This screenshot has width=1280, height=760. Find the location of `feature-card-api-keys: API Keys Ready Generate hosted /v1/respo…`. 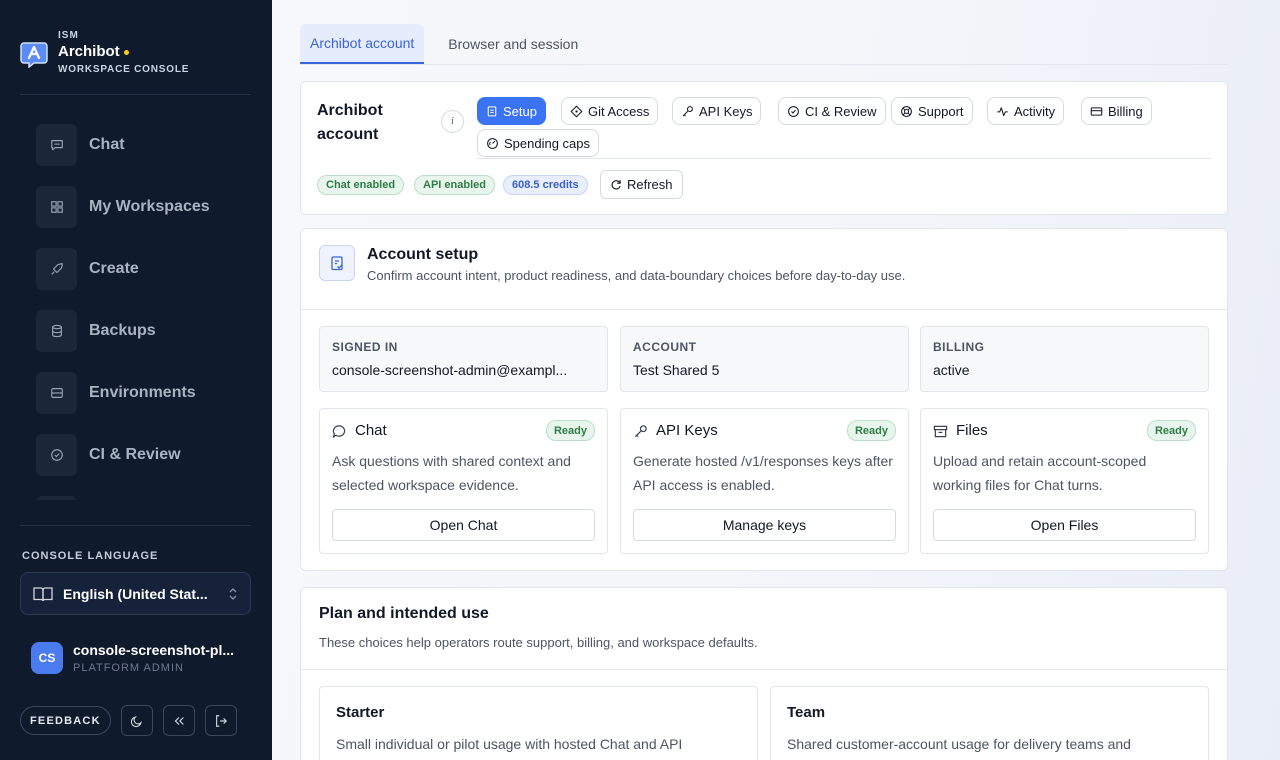

feature-card-api-keys: API Keys Ready Generate hosted /v1/respo… is located at coordinates (764, 481).